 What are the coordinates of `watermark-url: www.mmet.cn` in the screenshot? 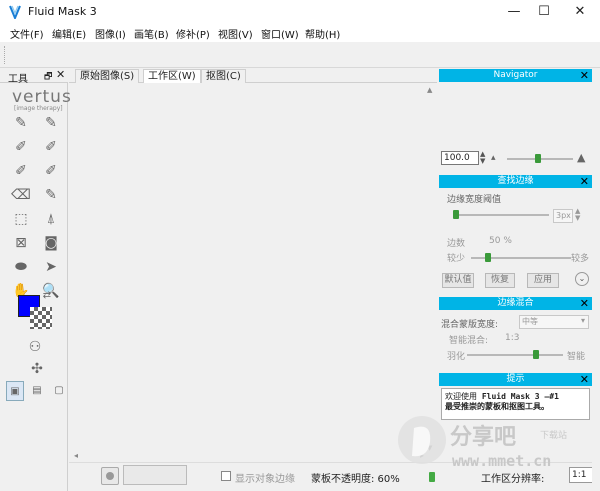 It's located at (501, 461).